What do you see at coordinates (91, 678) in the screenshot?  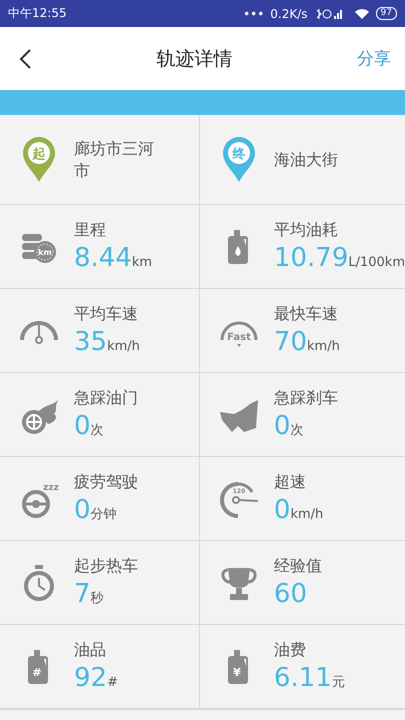 I see `stat-value: 92` at bounding box center [91, 678].